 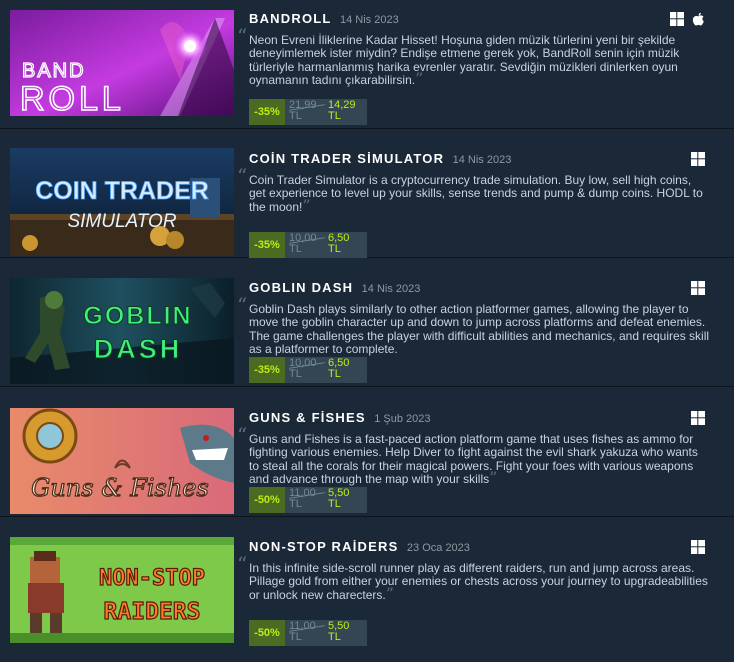 What do you see at coordinates (137, 316) in the screenshot?
I see `capsule-text-goblin: GOBLIN` at bounding box center [137, 316].